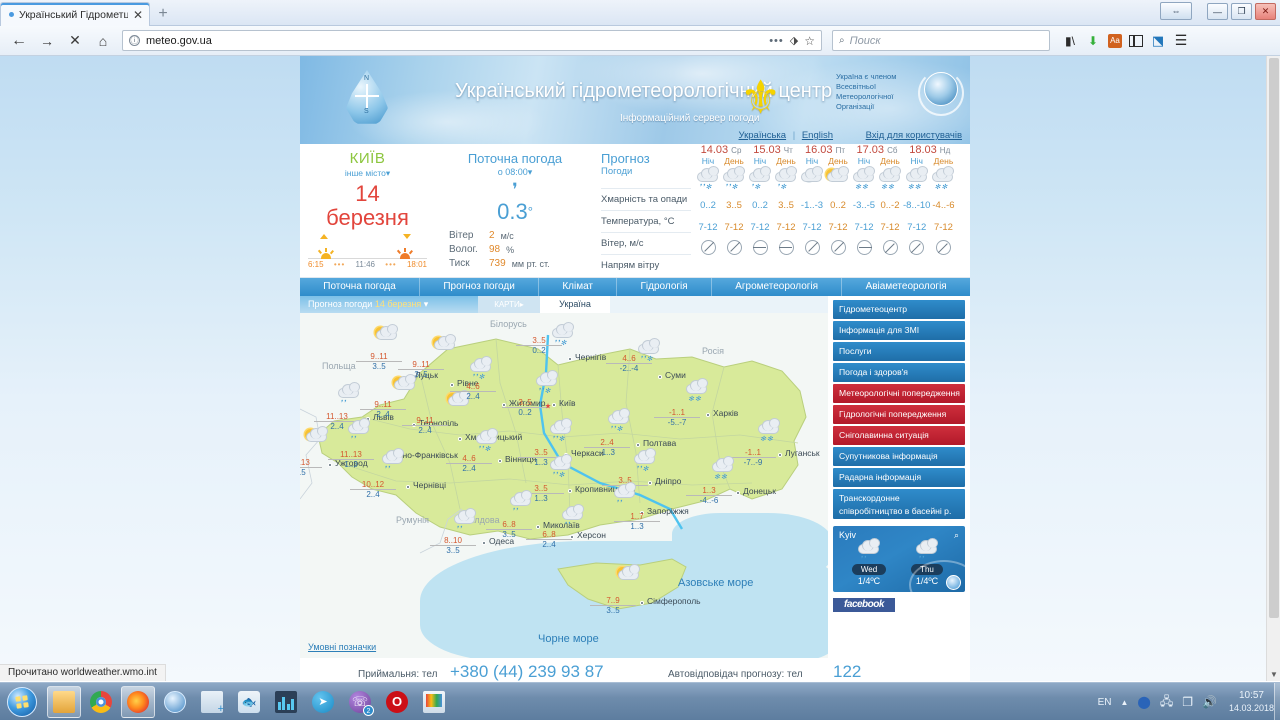 The width and height of the screenshot is (1280, 720). What do you see at coordinates (777, 287) in the screenshot?
I see `nav-item-4: Агрометеорологія` at bounding box center [777, 287].